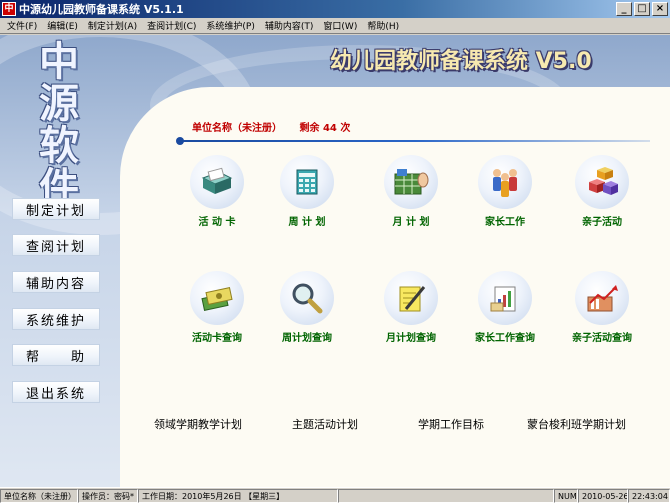 This screenshot has height=503, width=670. I want to click on brand-logo: 中源软件, so click(59, 124).